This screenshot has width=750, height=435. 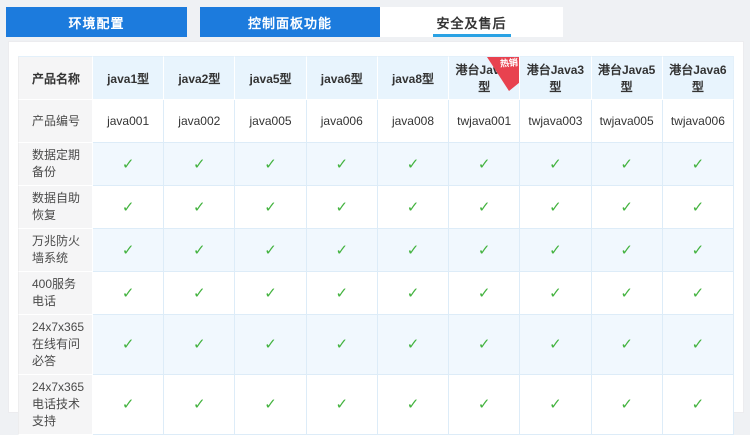 What do you see at coordinates (96, 22) in the screenshot?
I see `tab-environment-config: 环境配置` at bounding box center [96, 22].